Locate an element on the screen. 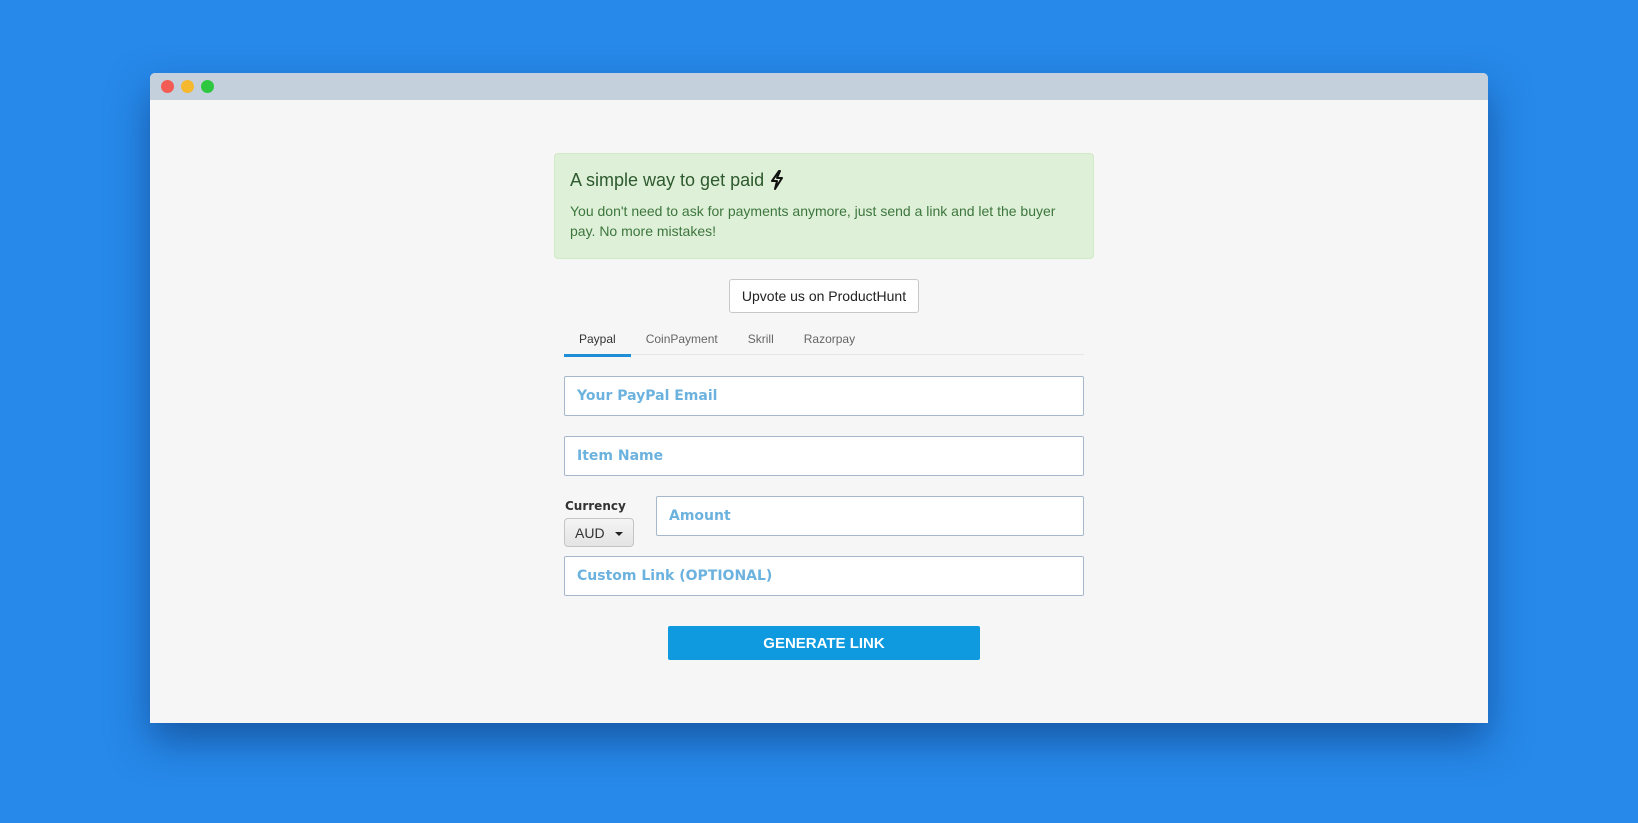  tab-skrill: Skrill is located at coordinates (761, 339).